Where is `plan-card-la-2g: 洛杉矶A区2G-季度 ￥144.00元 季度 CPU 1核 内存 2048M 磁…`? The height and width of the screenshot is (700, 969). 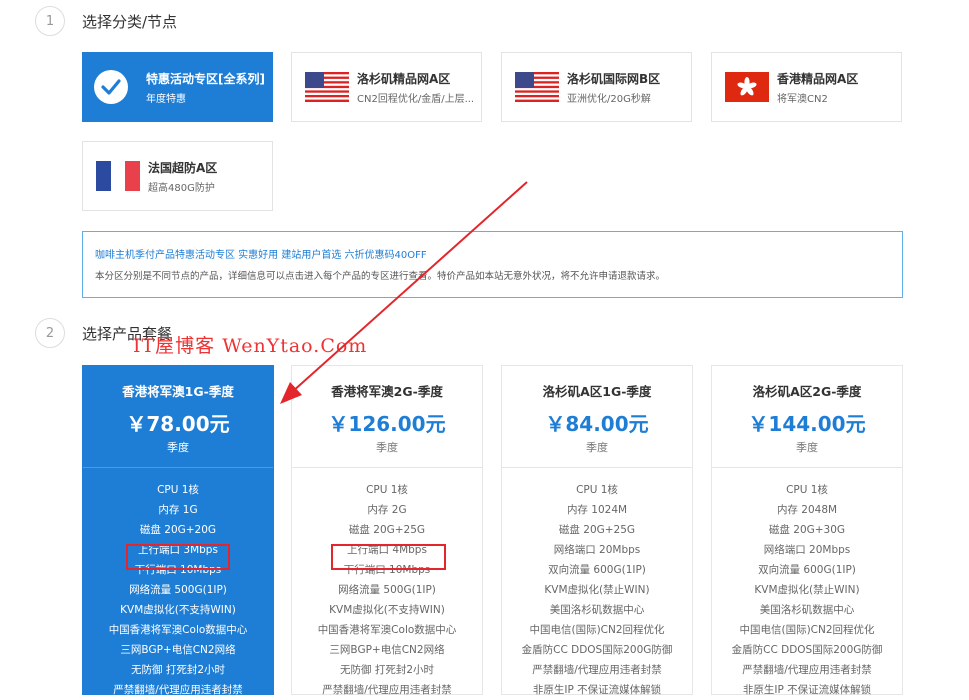
plan-card-la-2g: 洛杉矶A区2G-季度 ￥144.00元 季度 CPU 1核 内存 2048M 磁… is located at coordinates (807, 530).